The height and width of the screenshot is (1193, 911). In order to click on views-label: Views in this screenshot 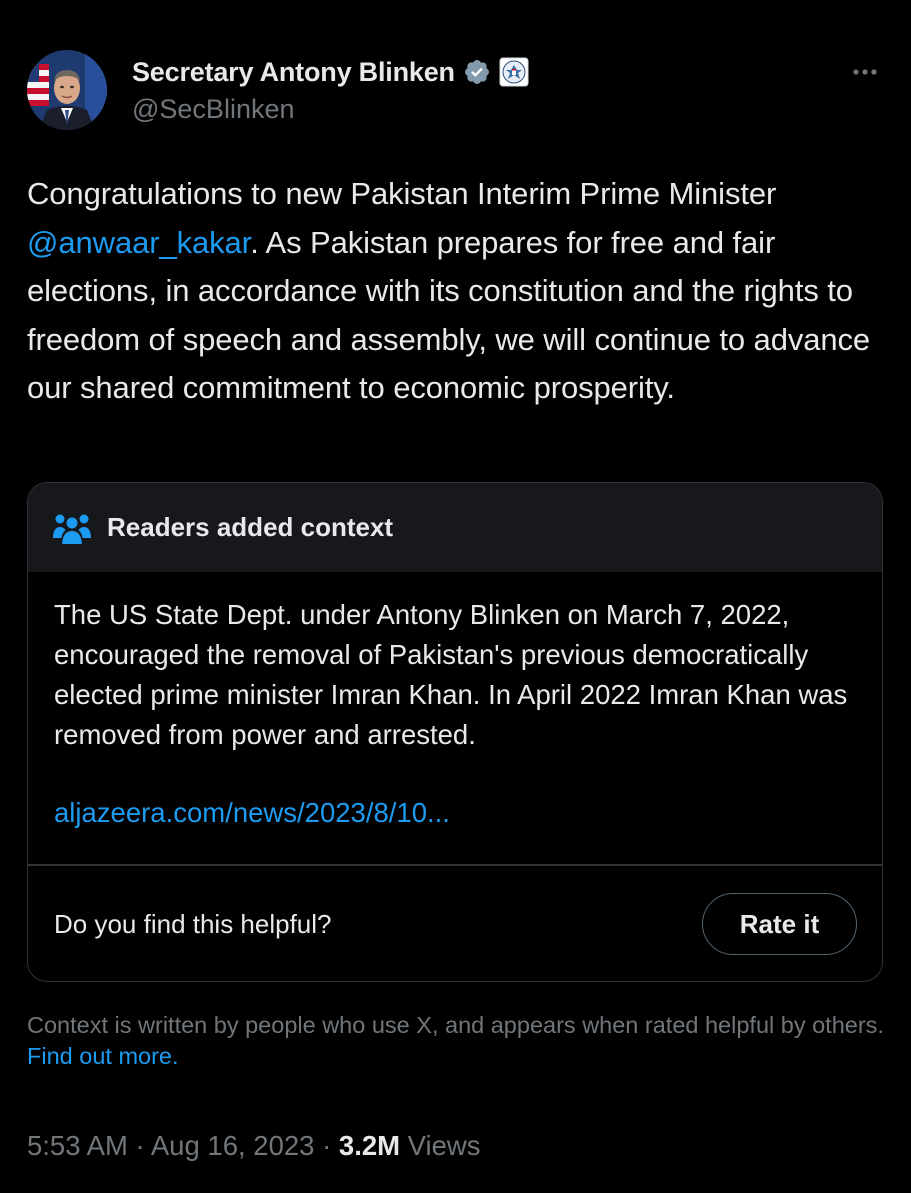, I will do `click(440, 1145)`.